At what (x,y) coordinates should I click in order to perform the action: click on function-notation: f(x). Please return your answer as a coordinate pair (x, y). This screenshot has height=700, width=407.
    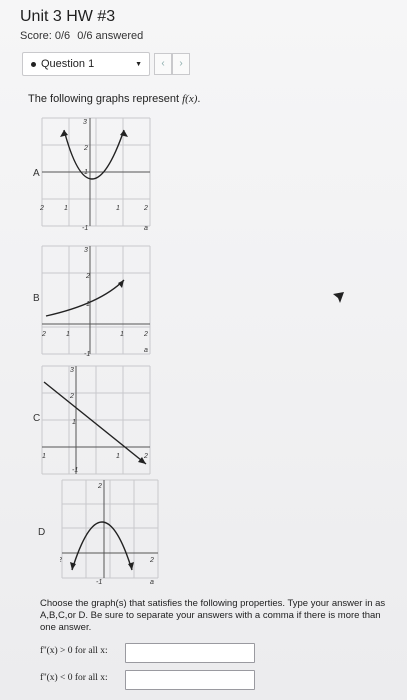
    Looking at the image, I should click on (190, 99).